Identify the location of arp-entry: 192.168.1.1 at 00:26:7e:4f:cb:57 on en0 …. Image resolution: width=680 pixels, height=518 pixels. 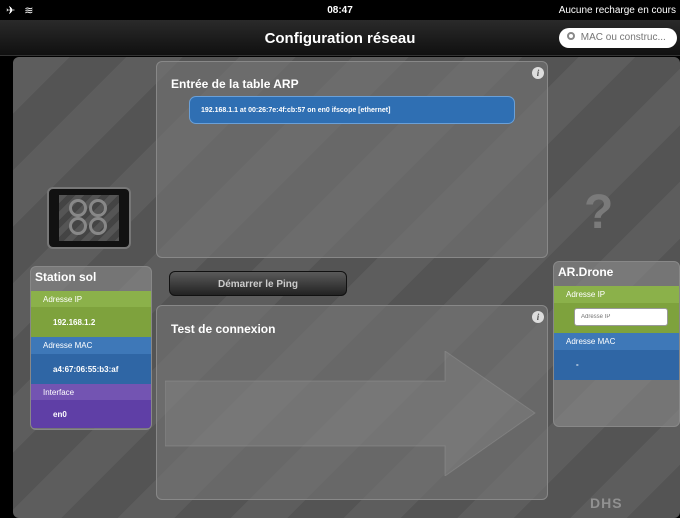
(352, 110).